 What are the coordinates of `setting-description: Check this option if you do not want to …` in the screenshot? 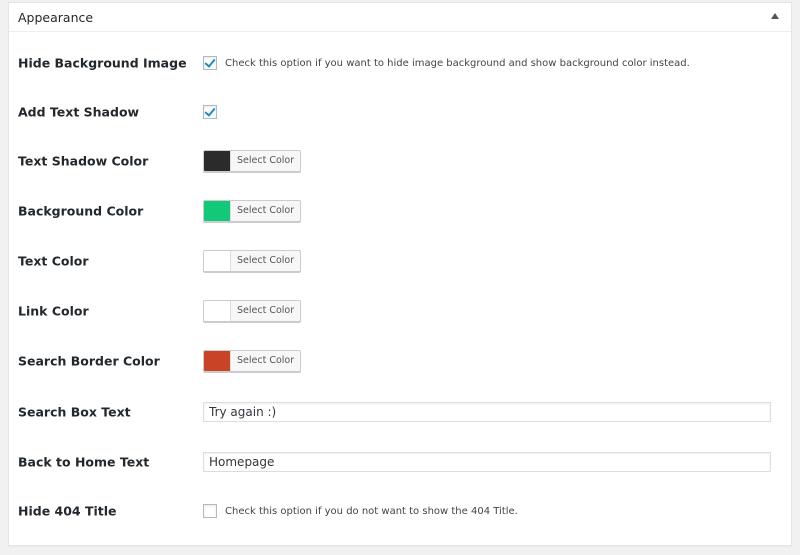 It's located at (371, 511).